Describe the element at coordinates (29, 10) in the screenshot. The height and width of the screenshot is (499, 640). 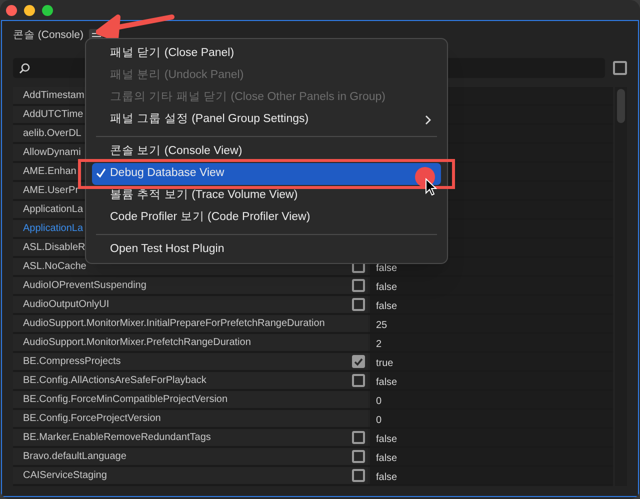
I see `minimize-window-icon` at that location.